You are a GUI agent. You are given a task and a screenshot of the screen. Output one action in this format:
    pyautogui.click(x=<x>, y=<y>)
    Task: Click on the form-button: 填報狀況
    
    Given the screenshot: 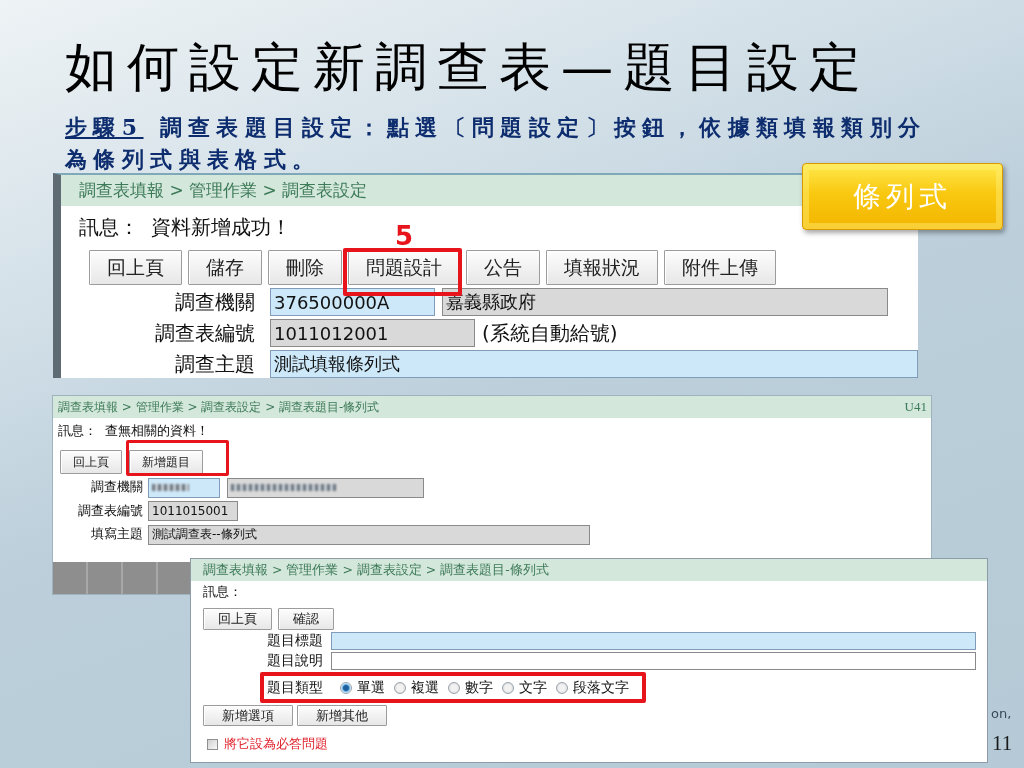 What is the action you would take?
    pyautogui.click(x=602, y=267)
    